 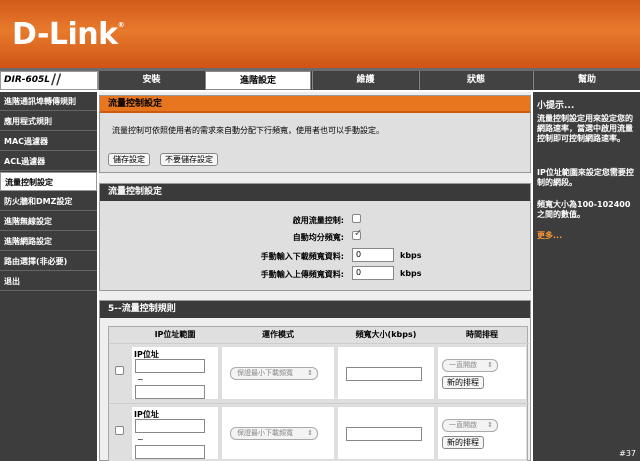 I want to click on model-badge: DIR-605L //, so click(x=49, y=80).